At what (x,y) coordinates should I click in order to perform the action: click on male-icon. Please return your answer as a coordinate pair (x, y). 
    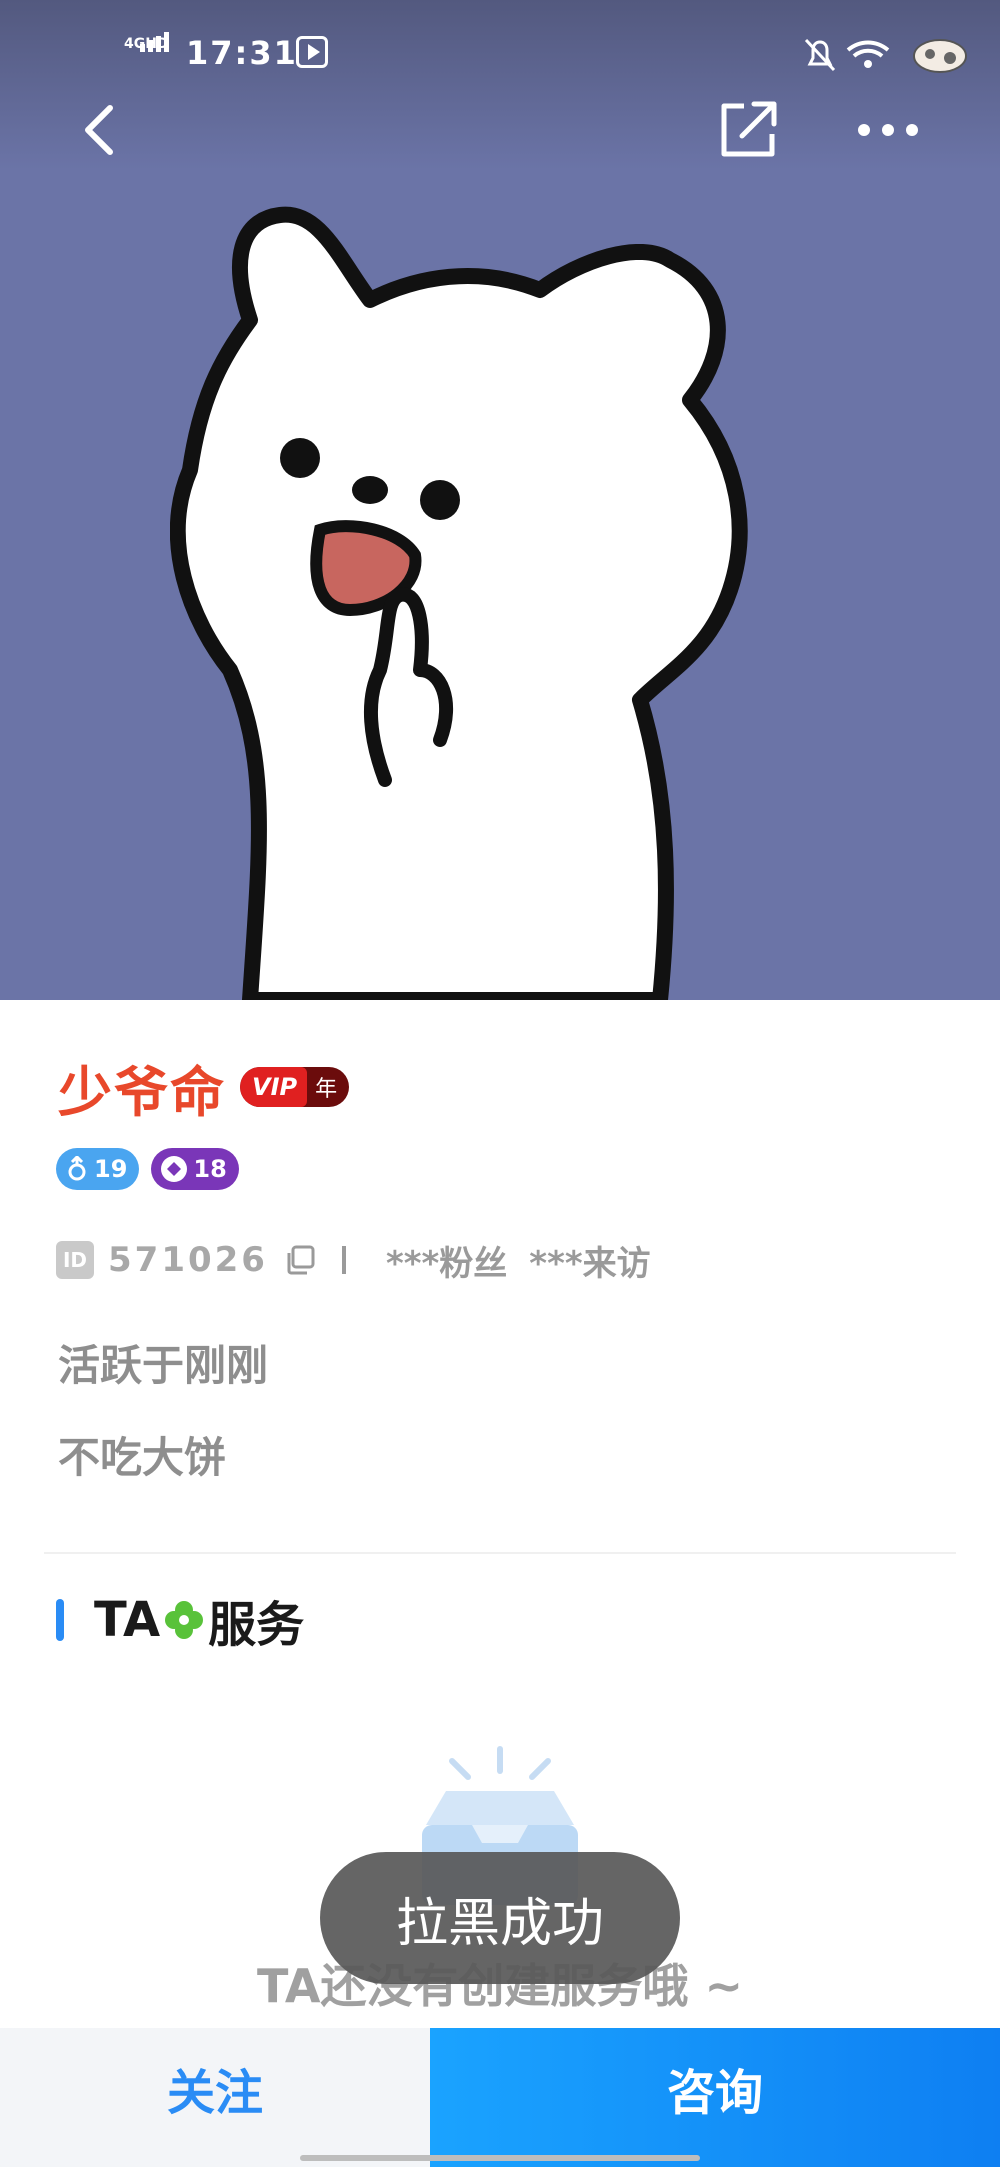
    Looking at the image, I should click on (77, 1168).